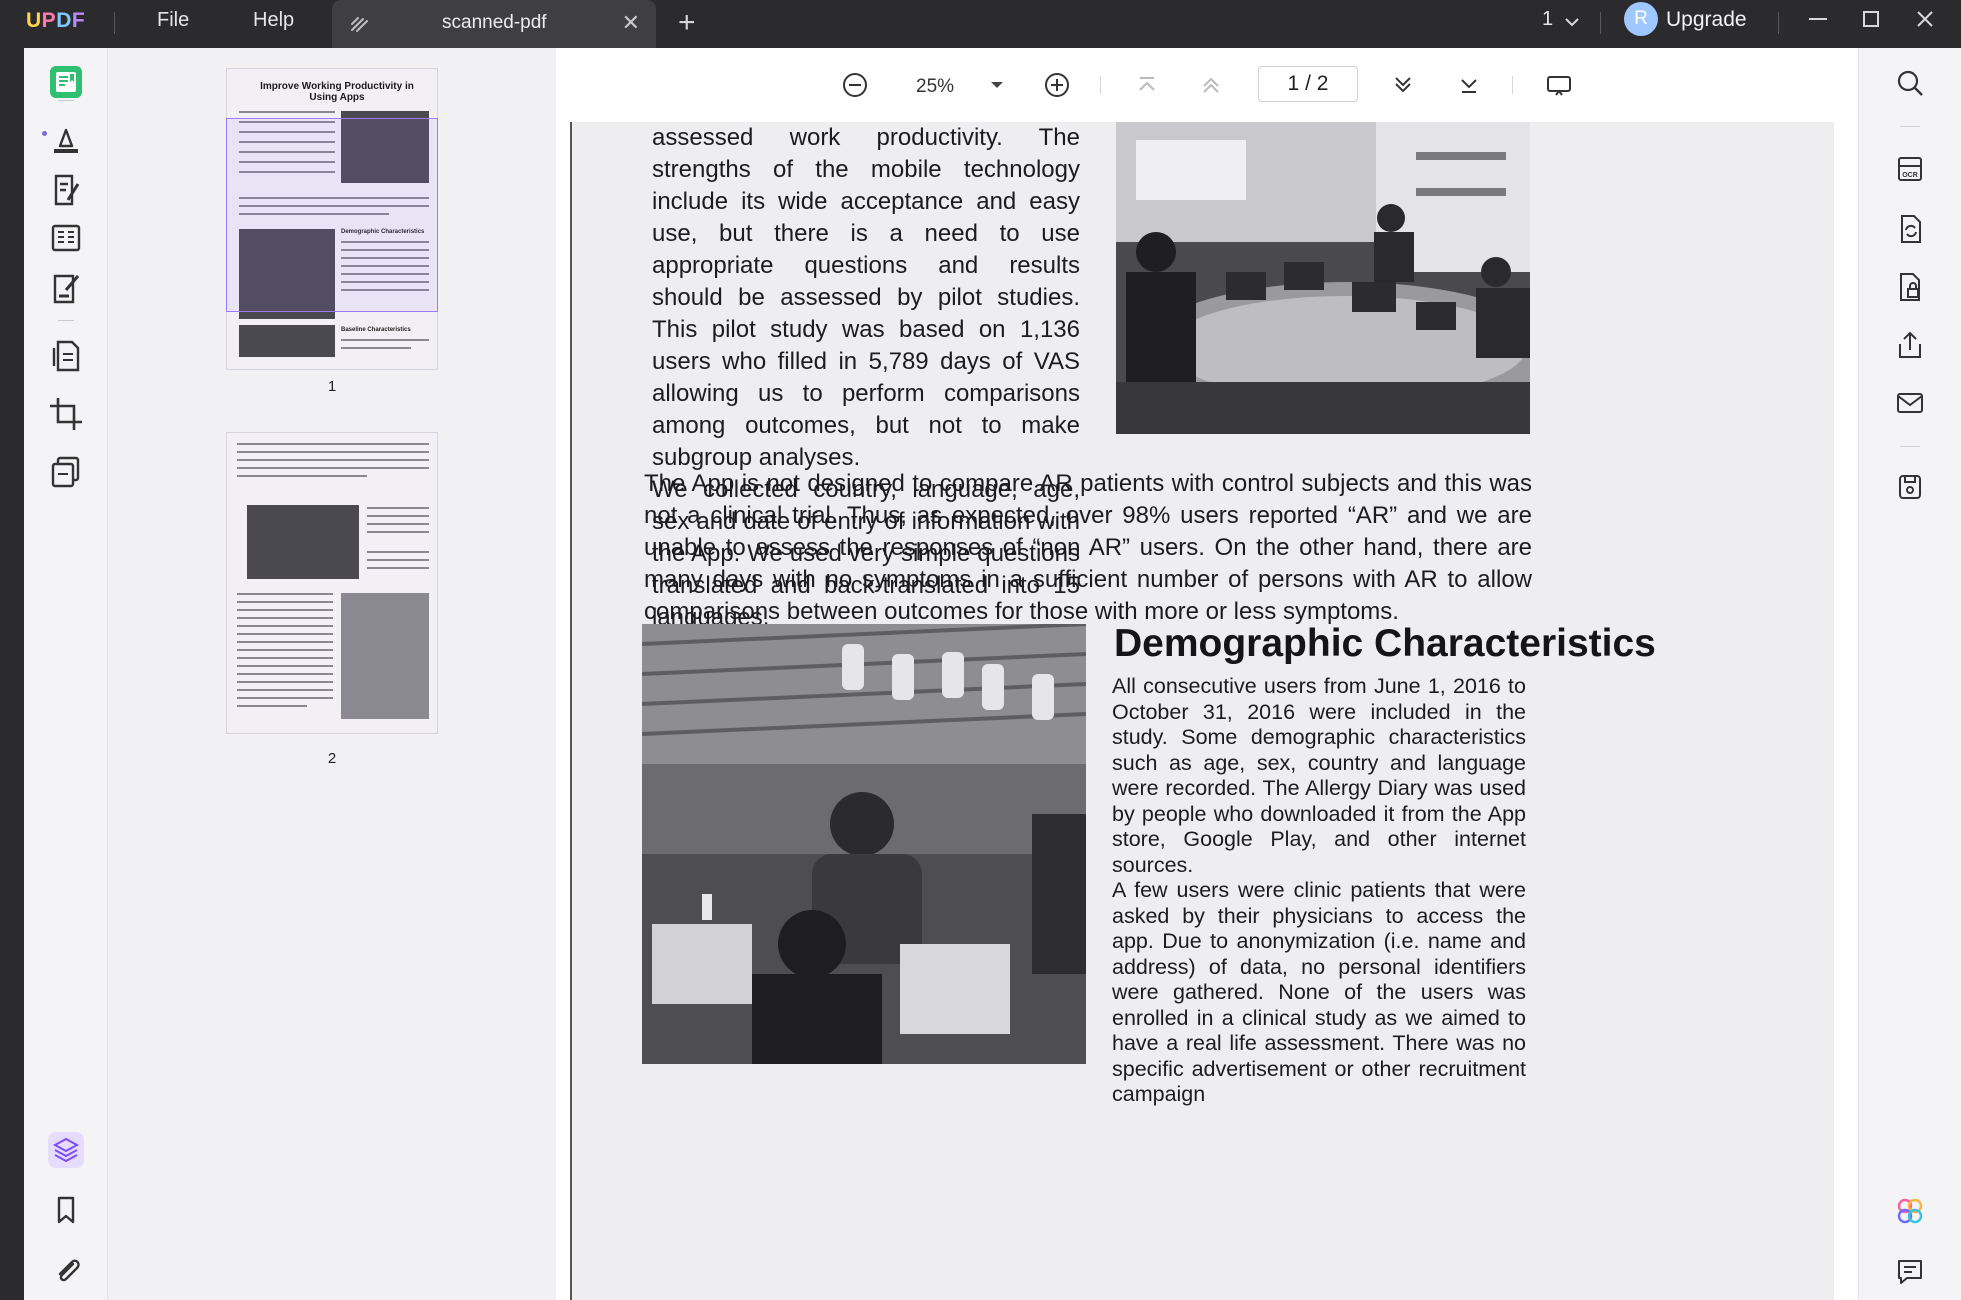 The image size is (1961, 1300). What do you see at coordinates (1147, 85) in the screenshot?
I see `first-page-icon` at bounding box center [1147, 85].